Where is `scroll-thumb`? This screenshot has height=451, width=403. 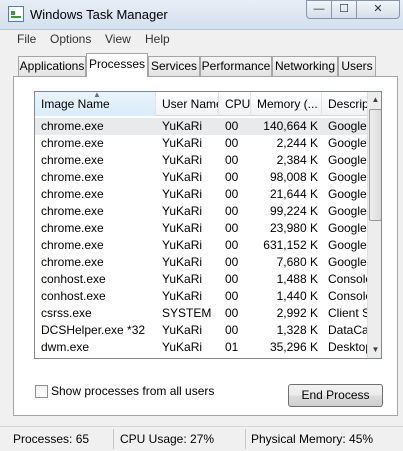 scroll-thumb is located at coordinates (375, 165).